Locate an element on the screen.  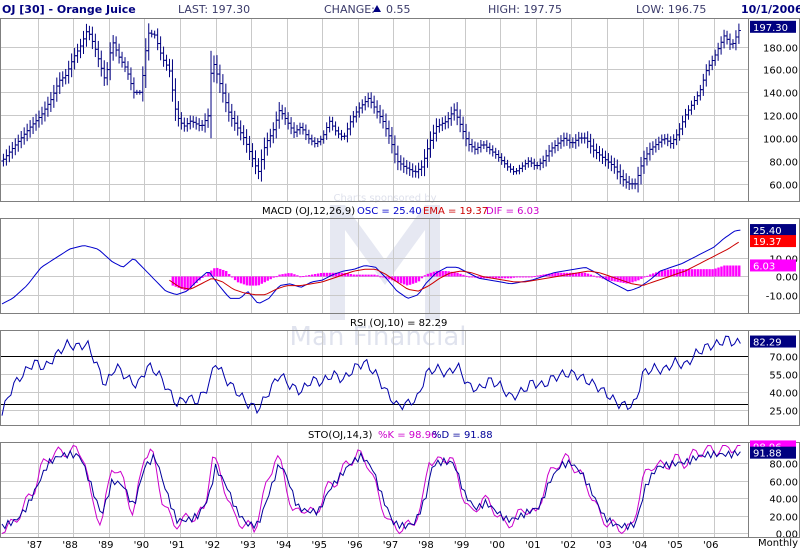
rsi-tick-label: 25.00 is located at coordinates (783, 412).